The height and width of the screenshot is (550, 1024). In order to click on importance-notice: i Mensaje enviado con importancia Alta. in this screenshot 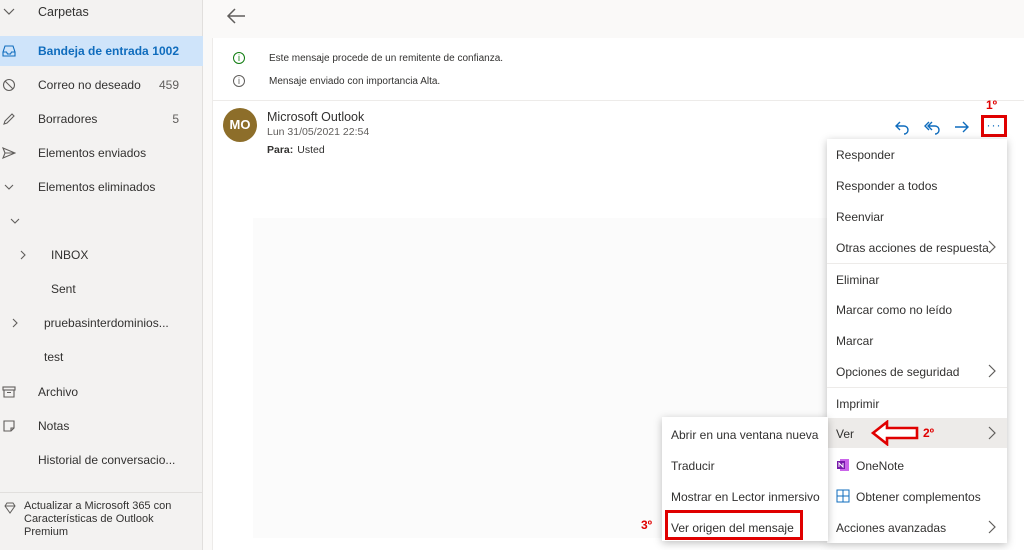, I will do `click(336, 81)`.